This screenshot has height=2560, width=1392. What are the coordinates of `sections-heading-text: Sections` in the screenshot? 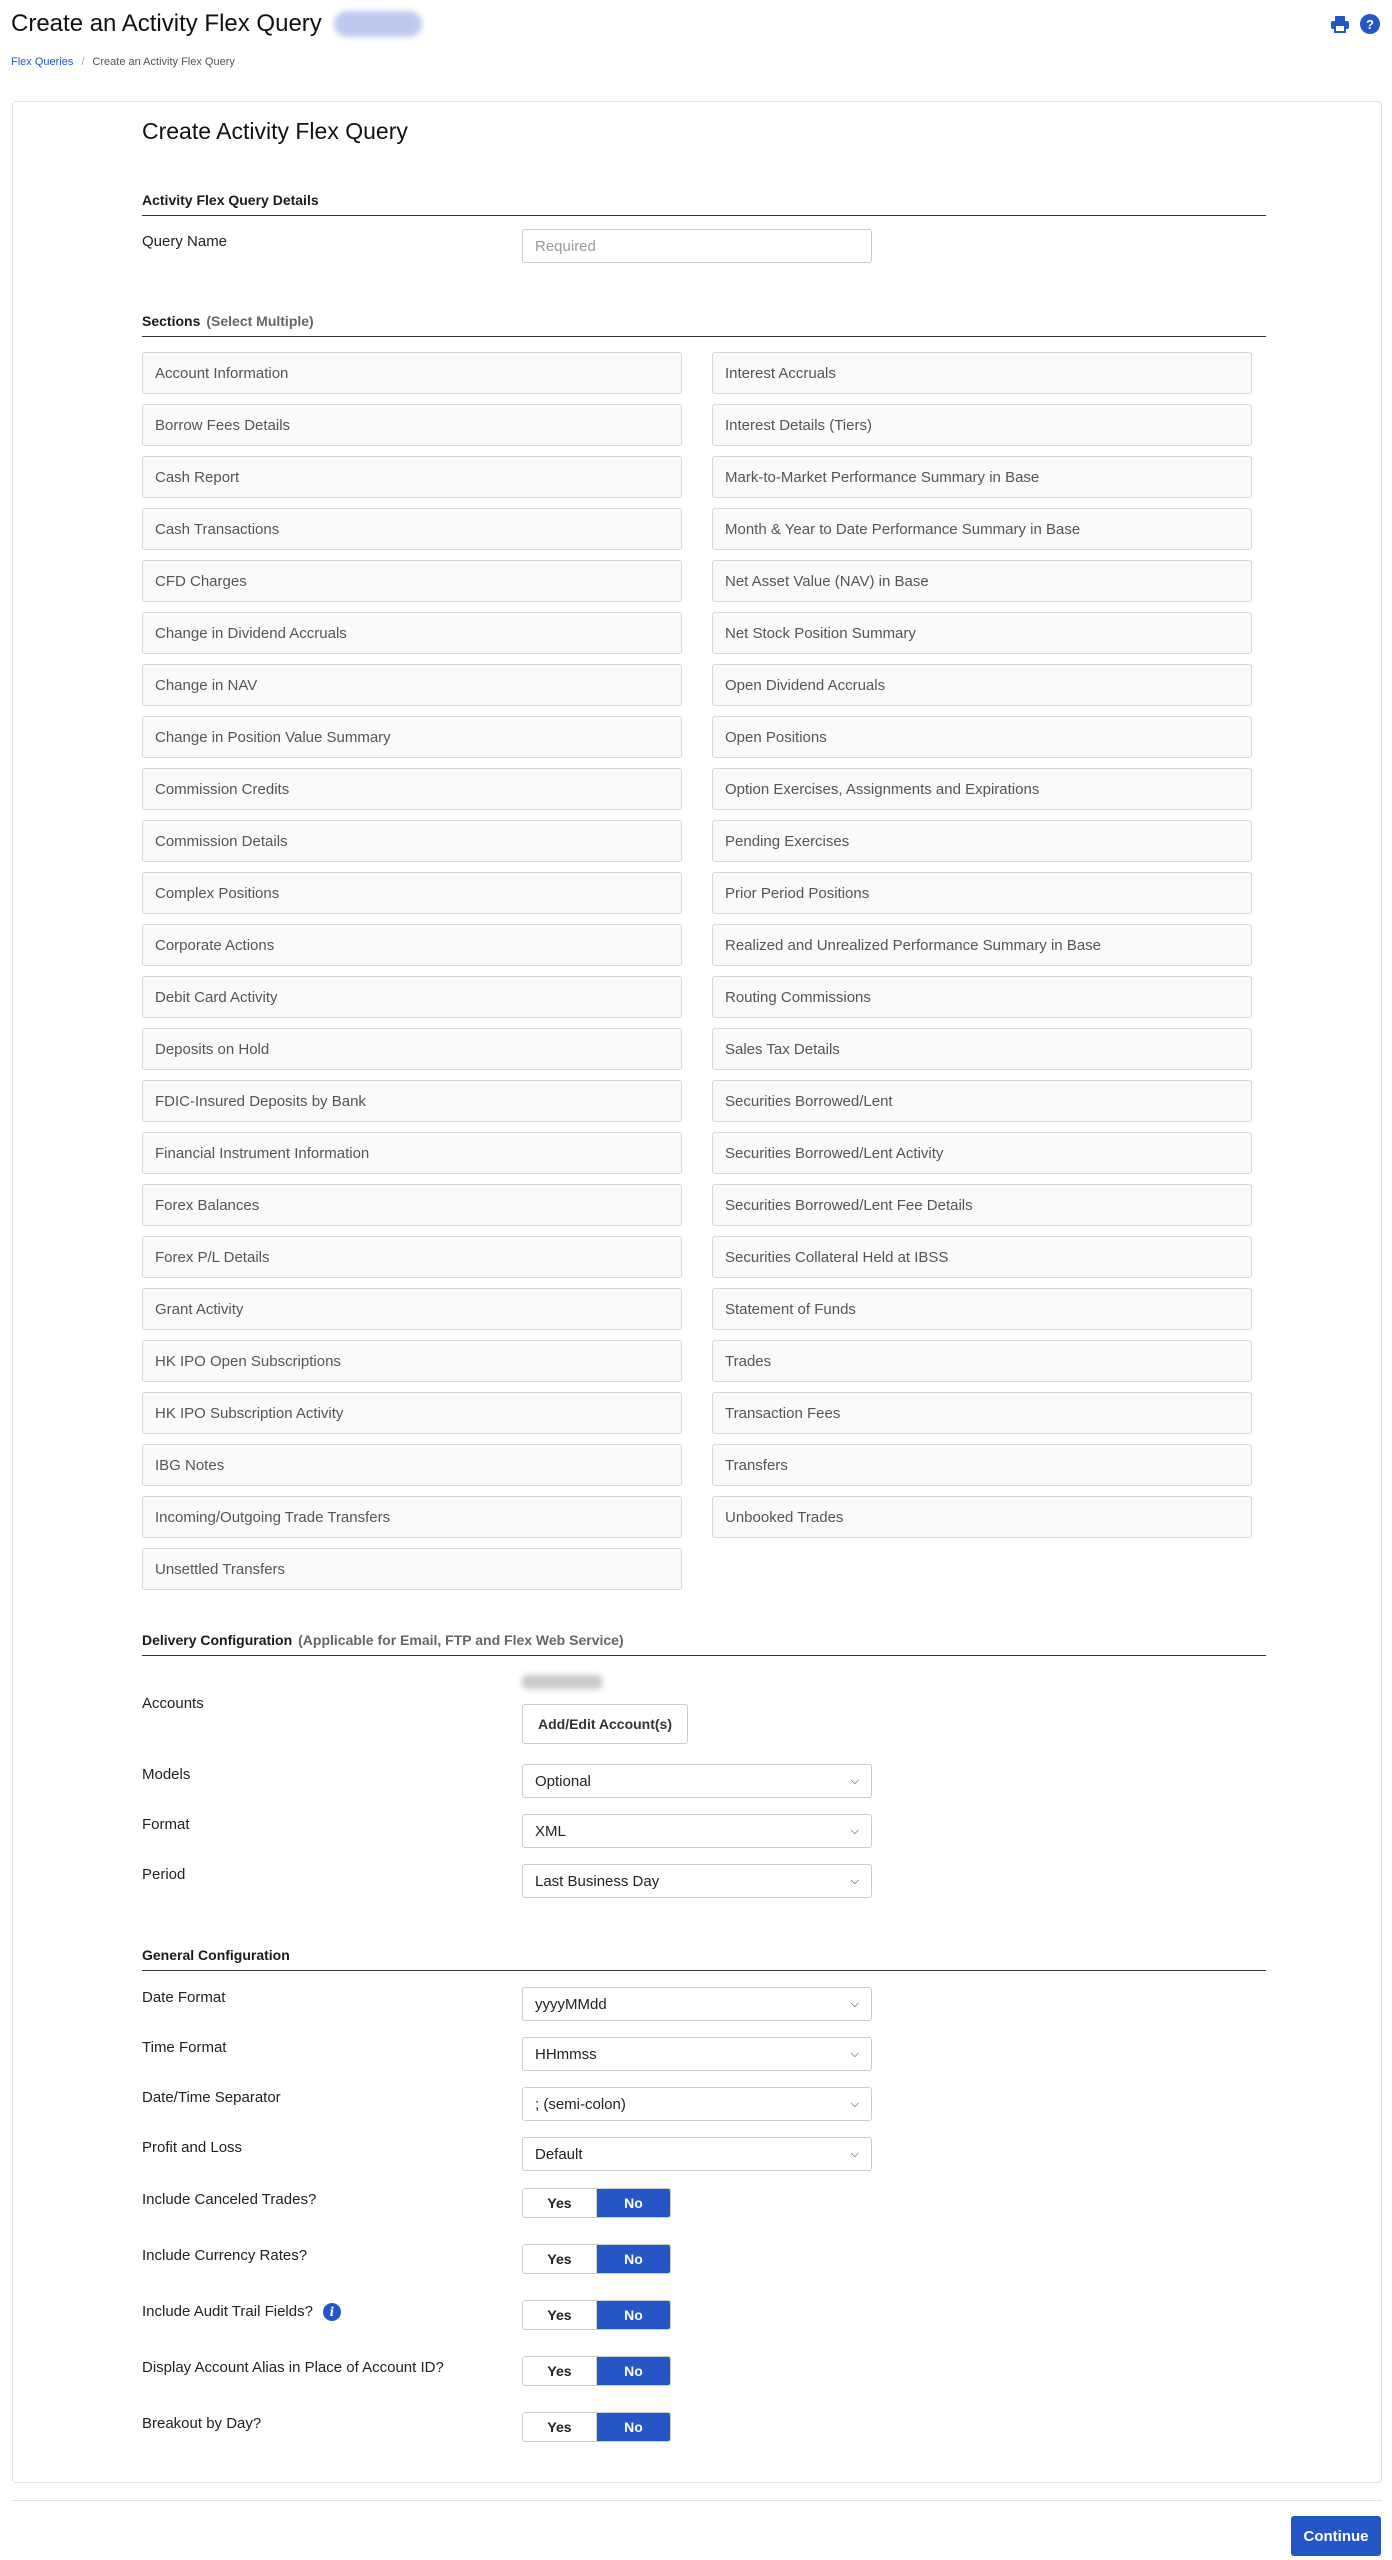 It's located at (171, 321).